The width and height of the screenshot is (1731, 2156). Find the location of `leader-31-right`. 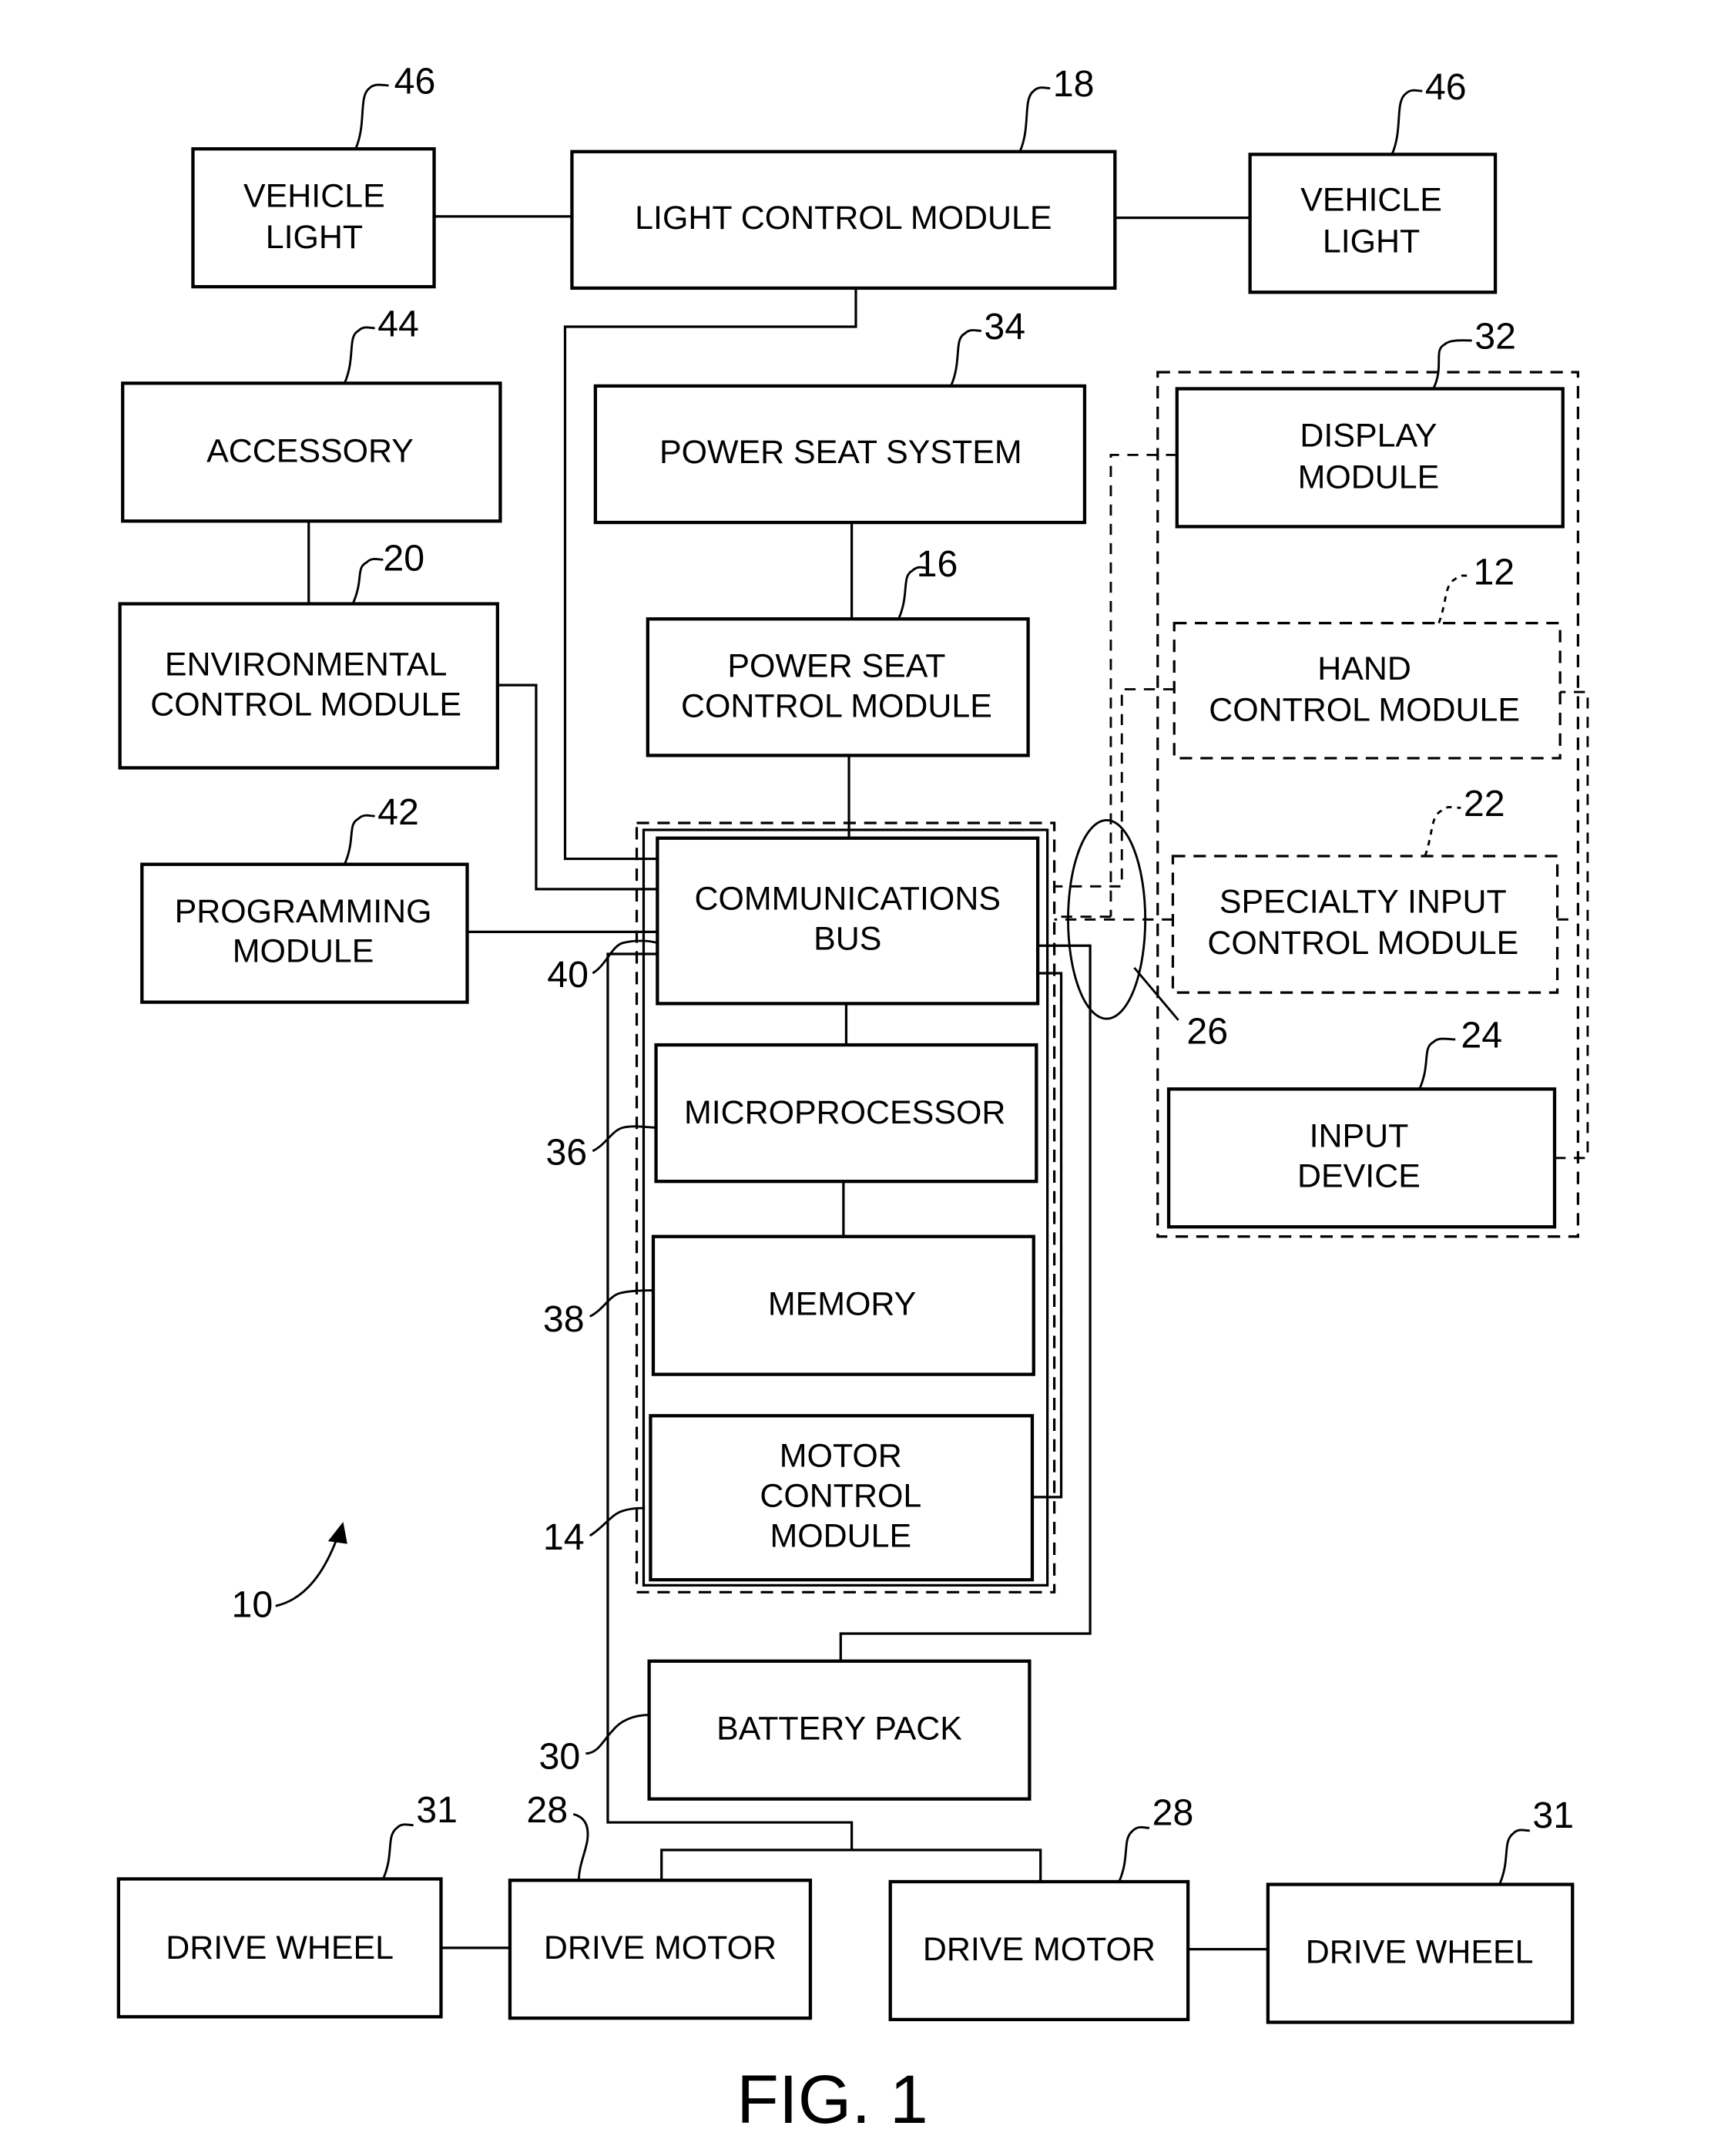

leader-31-right is located at coordinates (1514, 1857).